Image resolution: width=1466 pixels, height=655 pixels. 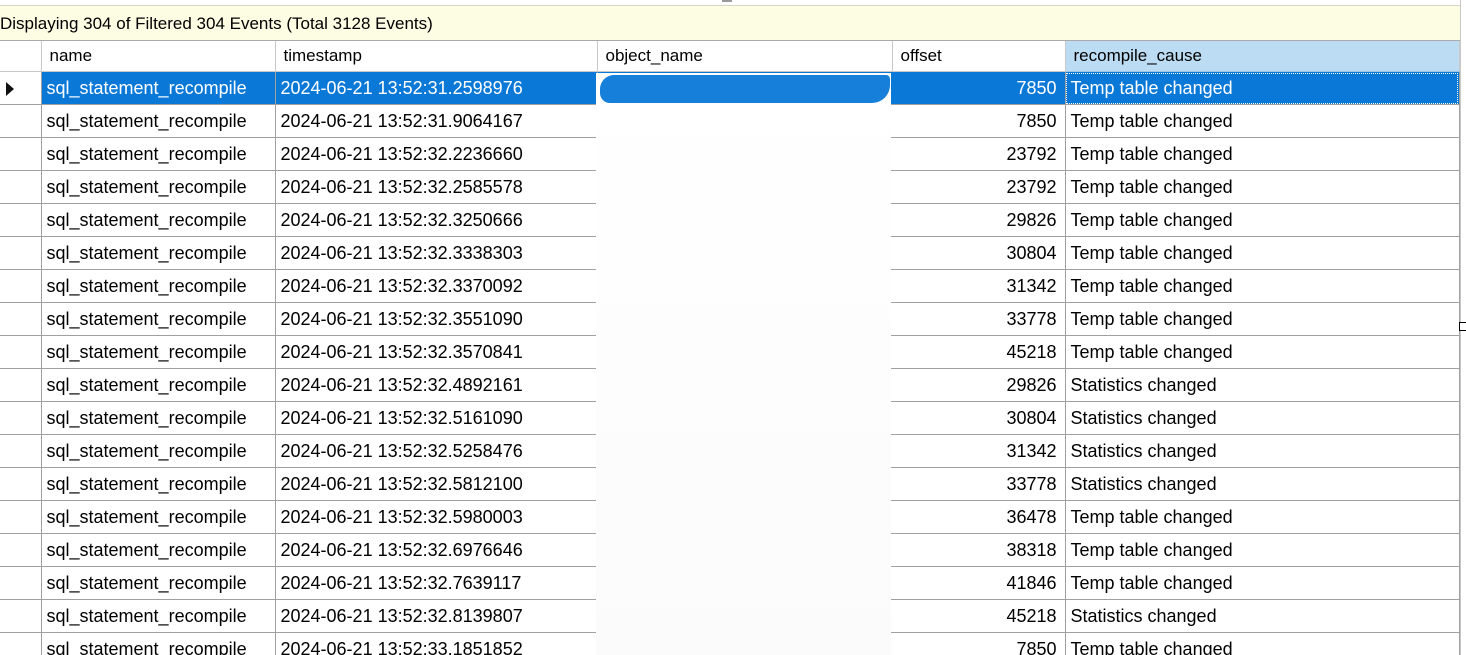 What do you see at coordinates (745, 89) in the screenshot?
I see `redacted-object-name-selected` at bounding box center [745, 89].